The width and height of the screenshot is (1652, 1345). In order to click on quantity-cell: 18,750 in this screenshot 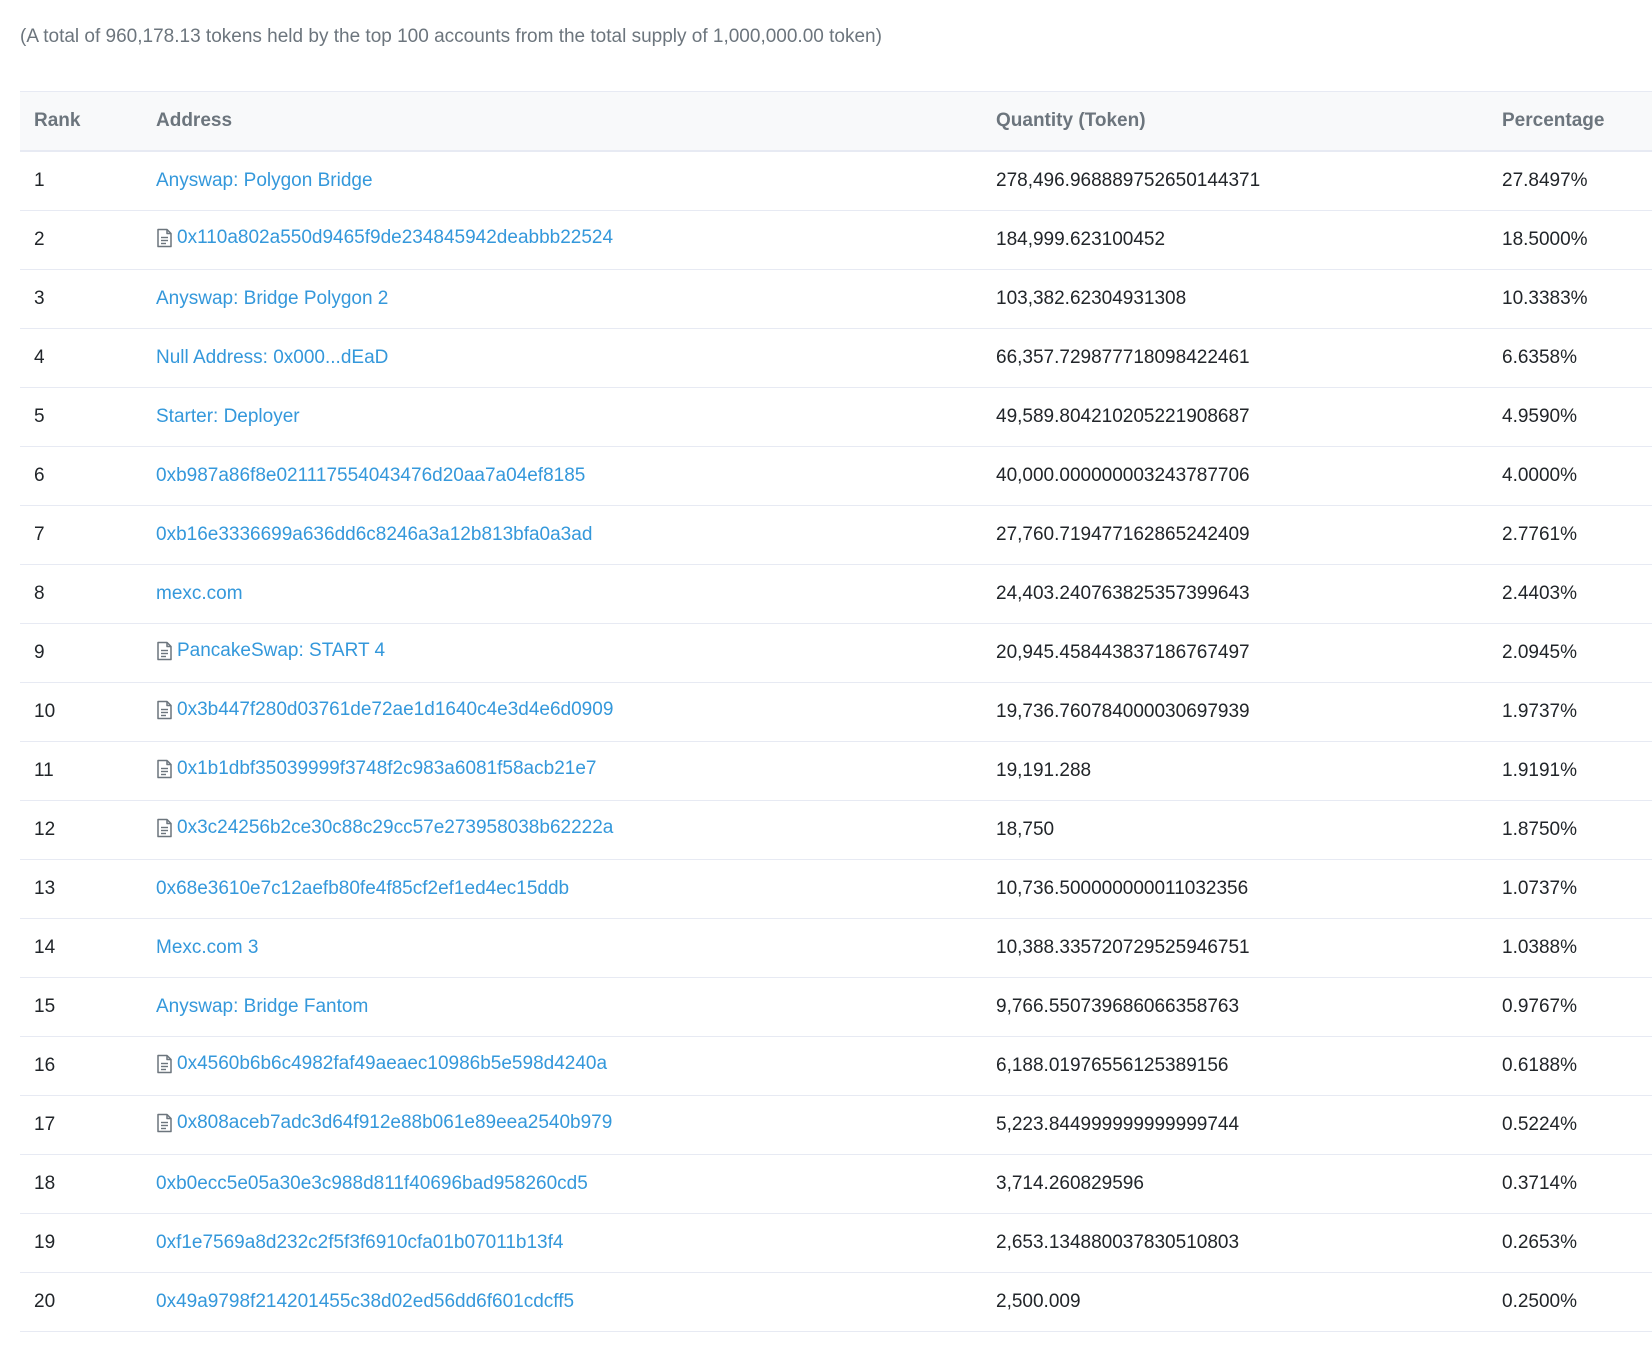, I will do `click(1249, 830)`.